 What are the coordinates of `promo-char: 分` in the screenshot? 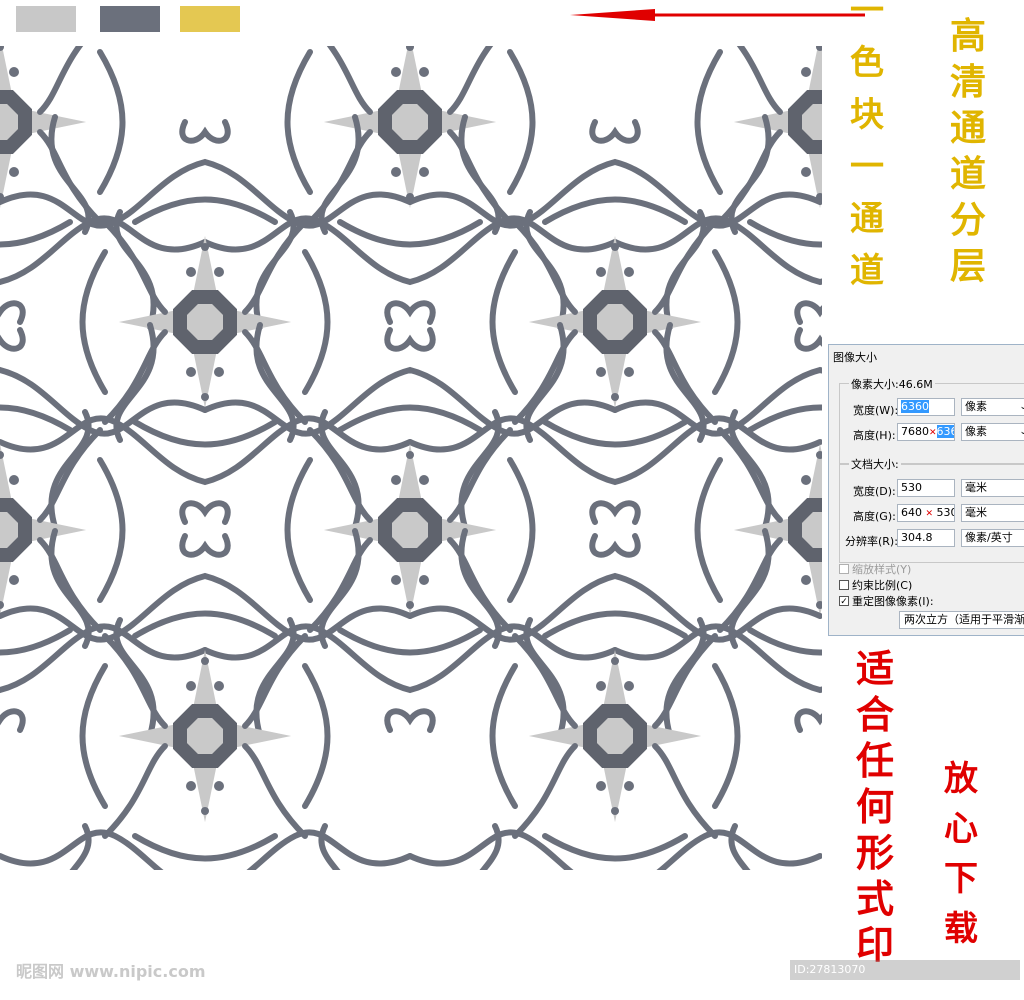 It's located at (968, 220).